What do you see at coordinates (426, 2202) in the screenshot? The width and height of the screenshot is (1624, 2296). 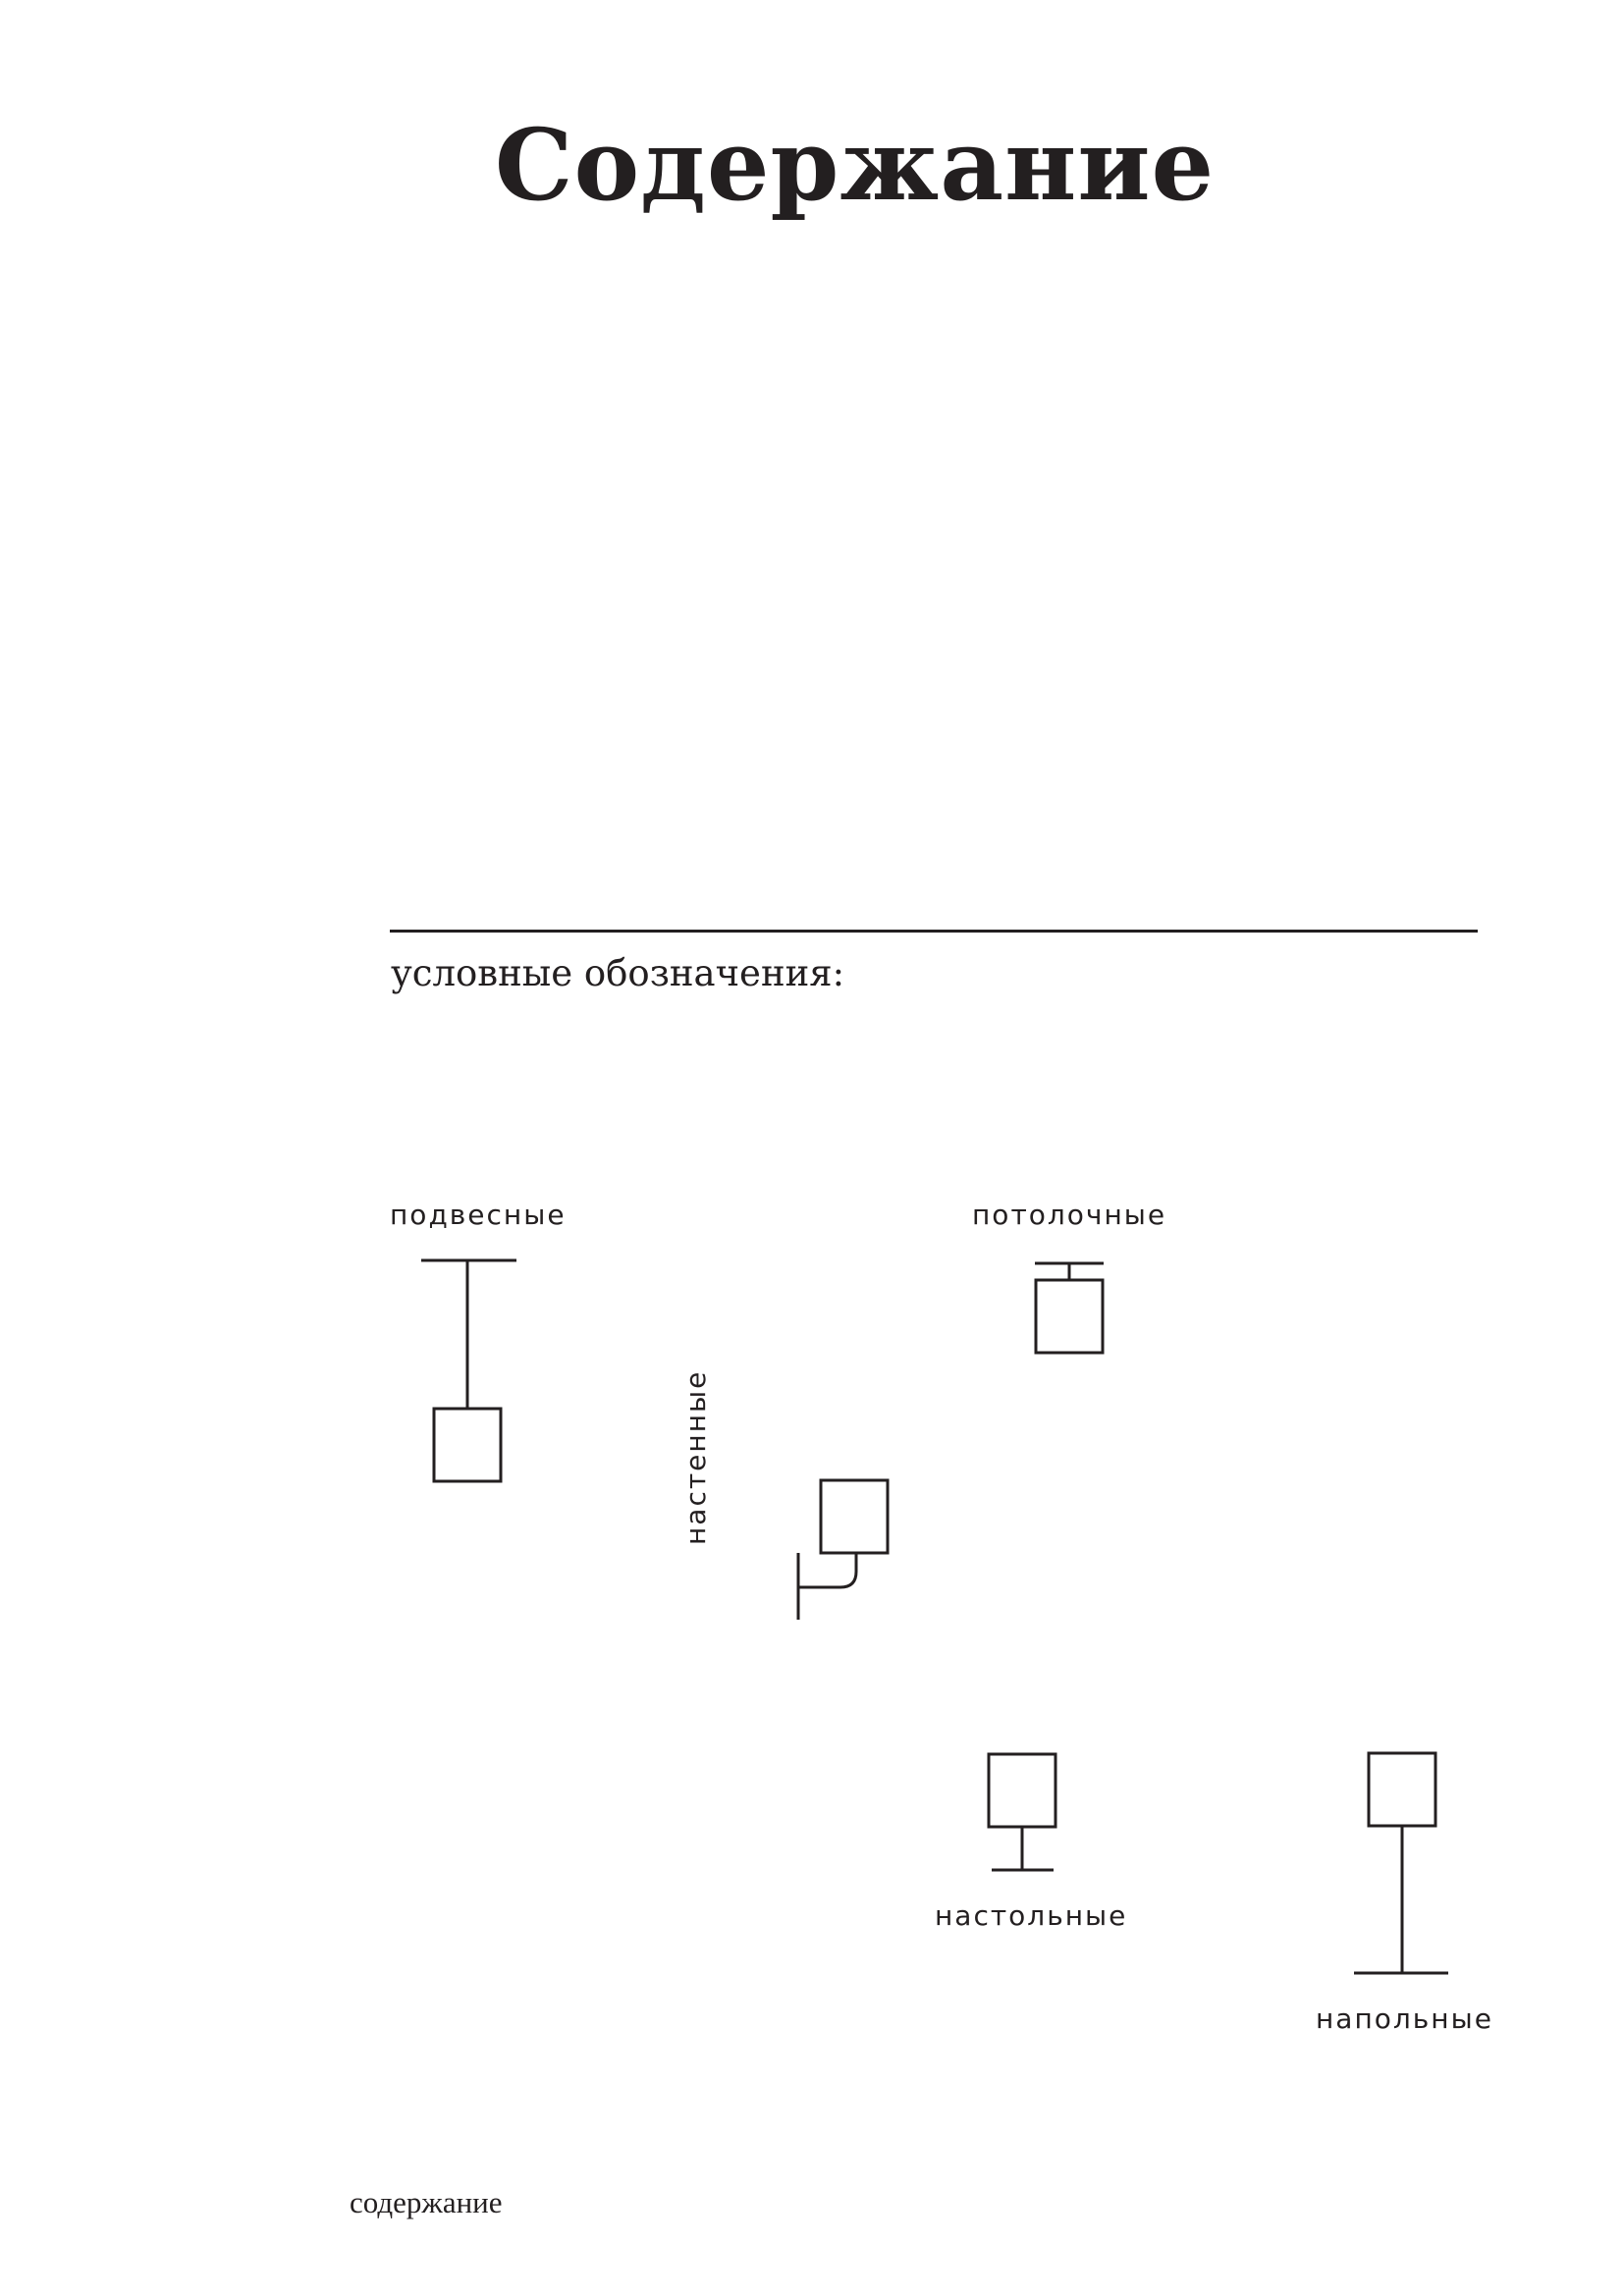 I see `footer-section-label: содержание` at bounding box center [426, 2202].